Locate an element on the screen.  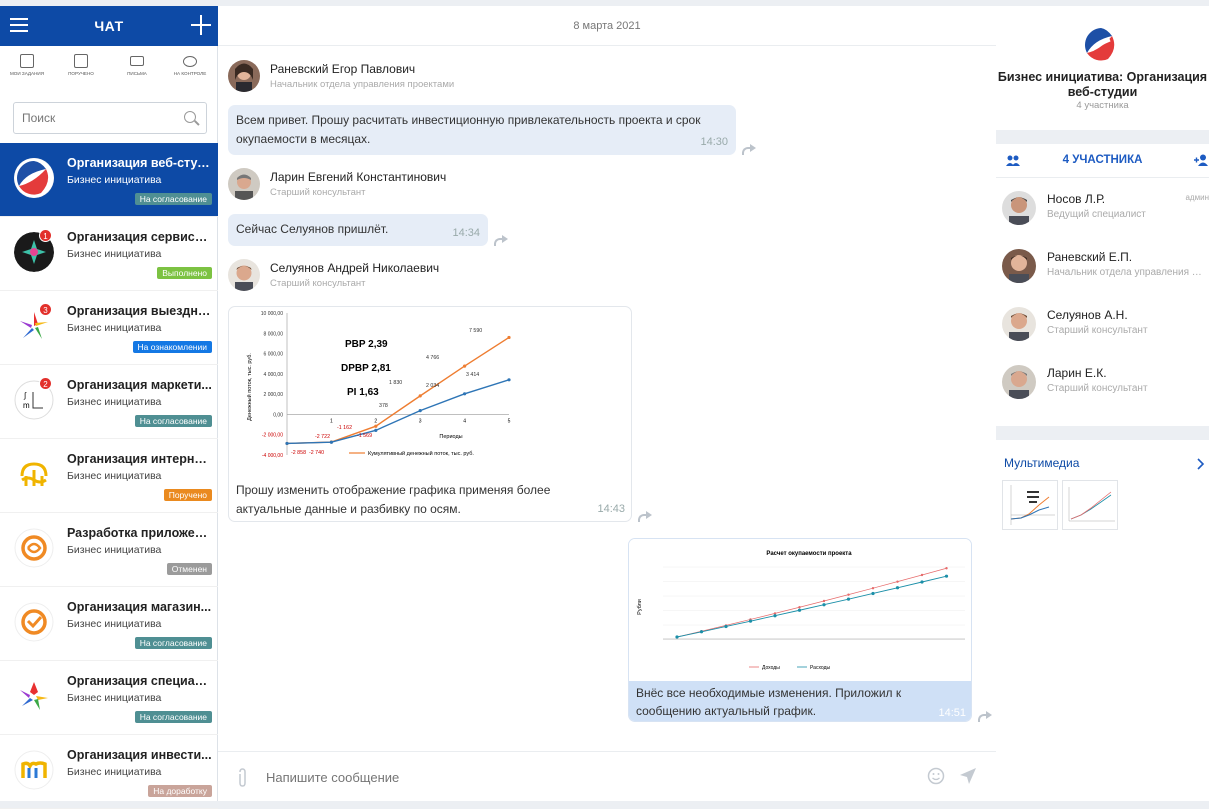
group-member-count: 4 участника is located at coordinates (1102, 105).